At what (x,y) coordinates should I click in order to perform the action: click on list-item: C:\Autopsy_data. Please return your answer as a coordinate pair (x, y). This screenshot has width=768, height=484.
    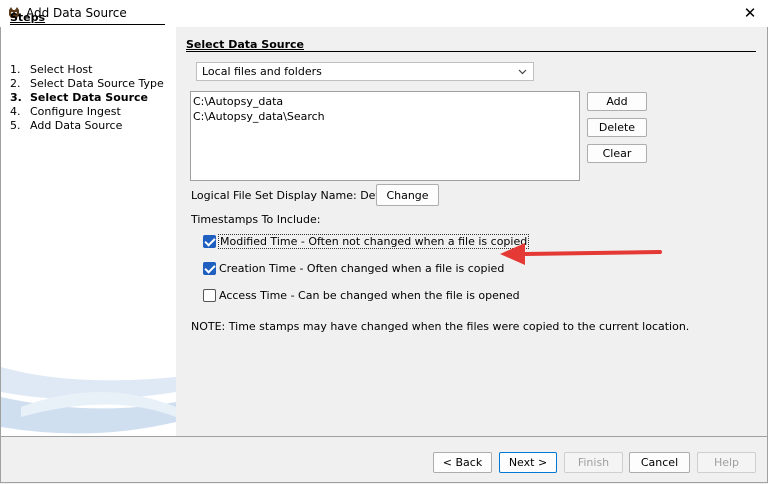
    Looking at the image, I should click on (238, 101).